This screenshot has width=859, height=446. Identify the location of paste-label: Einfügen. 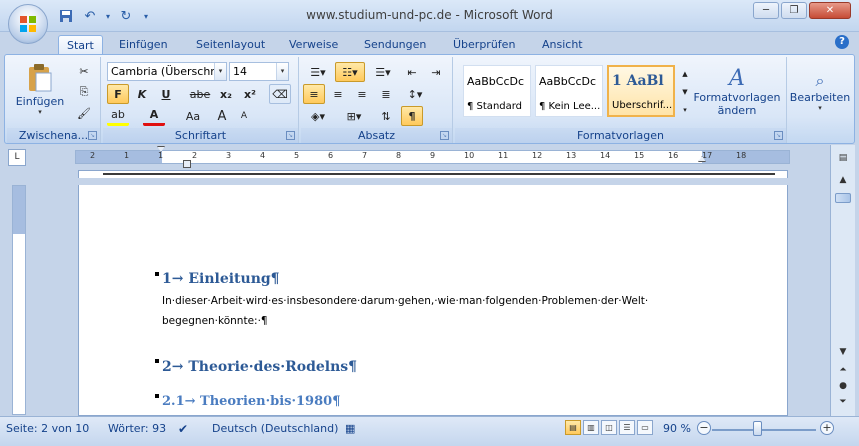
(40, 101).